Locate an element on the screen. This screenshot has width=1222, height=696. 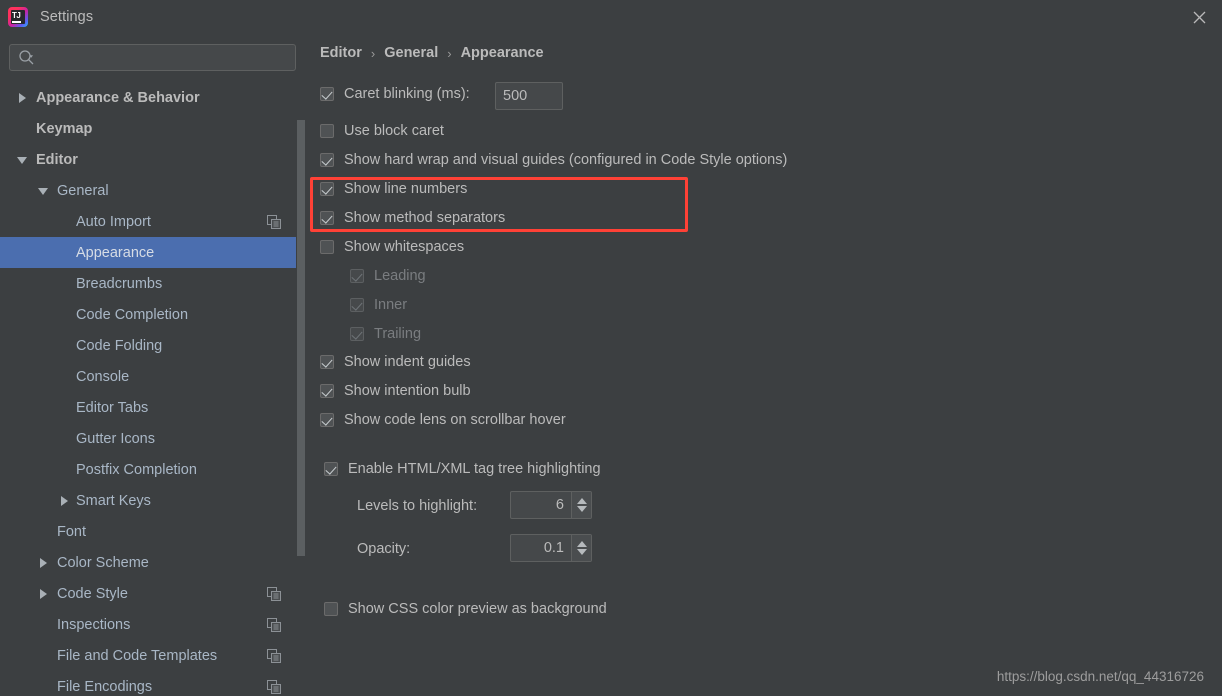
spinner-opacity-value: 0.1 is located at coordinates (541, 548).